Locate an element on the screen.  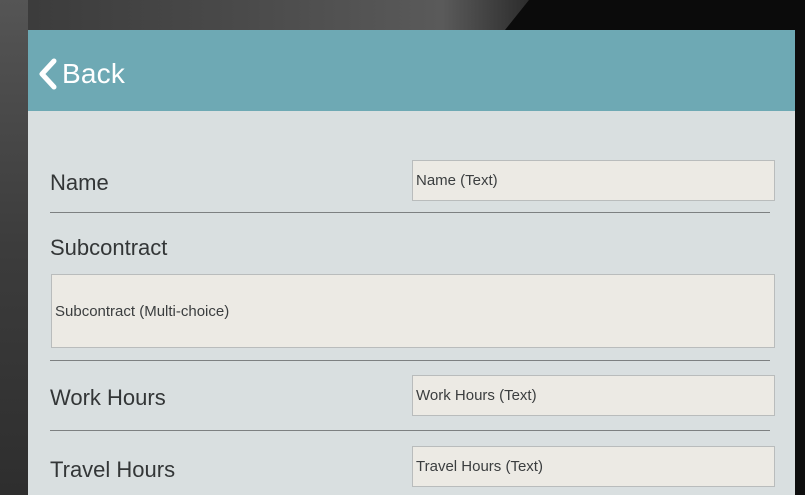
travel-hours-label: Travel Hours is located at coordinates (113, 469).